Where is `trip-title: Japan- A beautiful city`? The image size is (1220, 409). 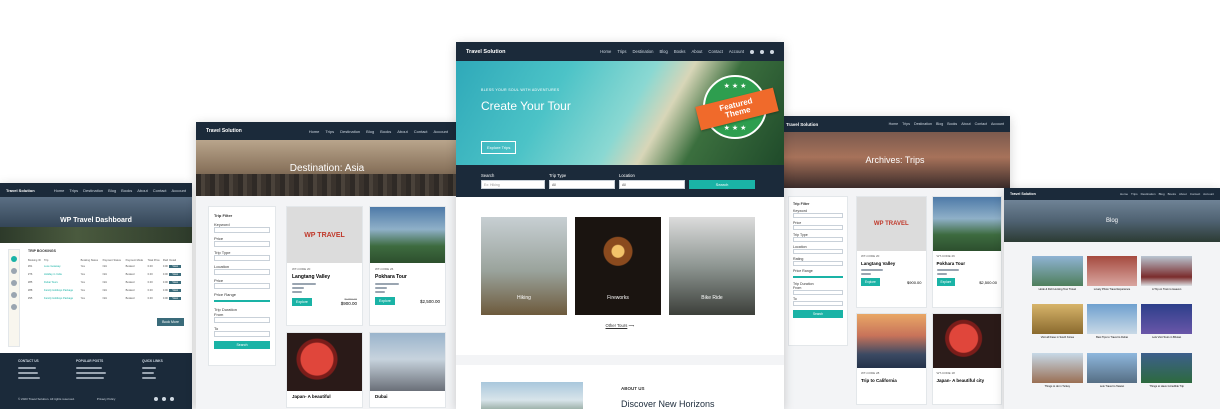 trip-title: Japan- A beautiful city is located at coordinates (967, 380).